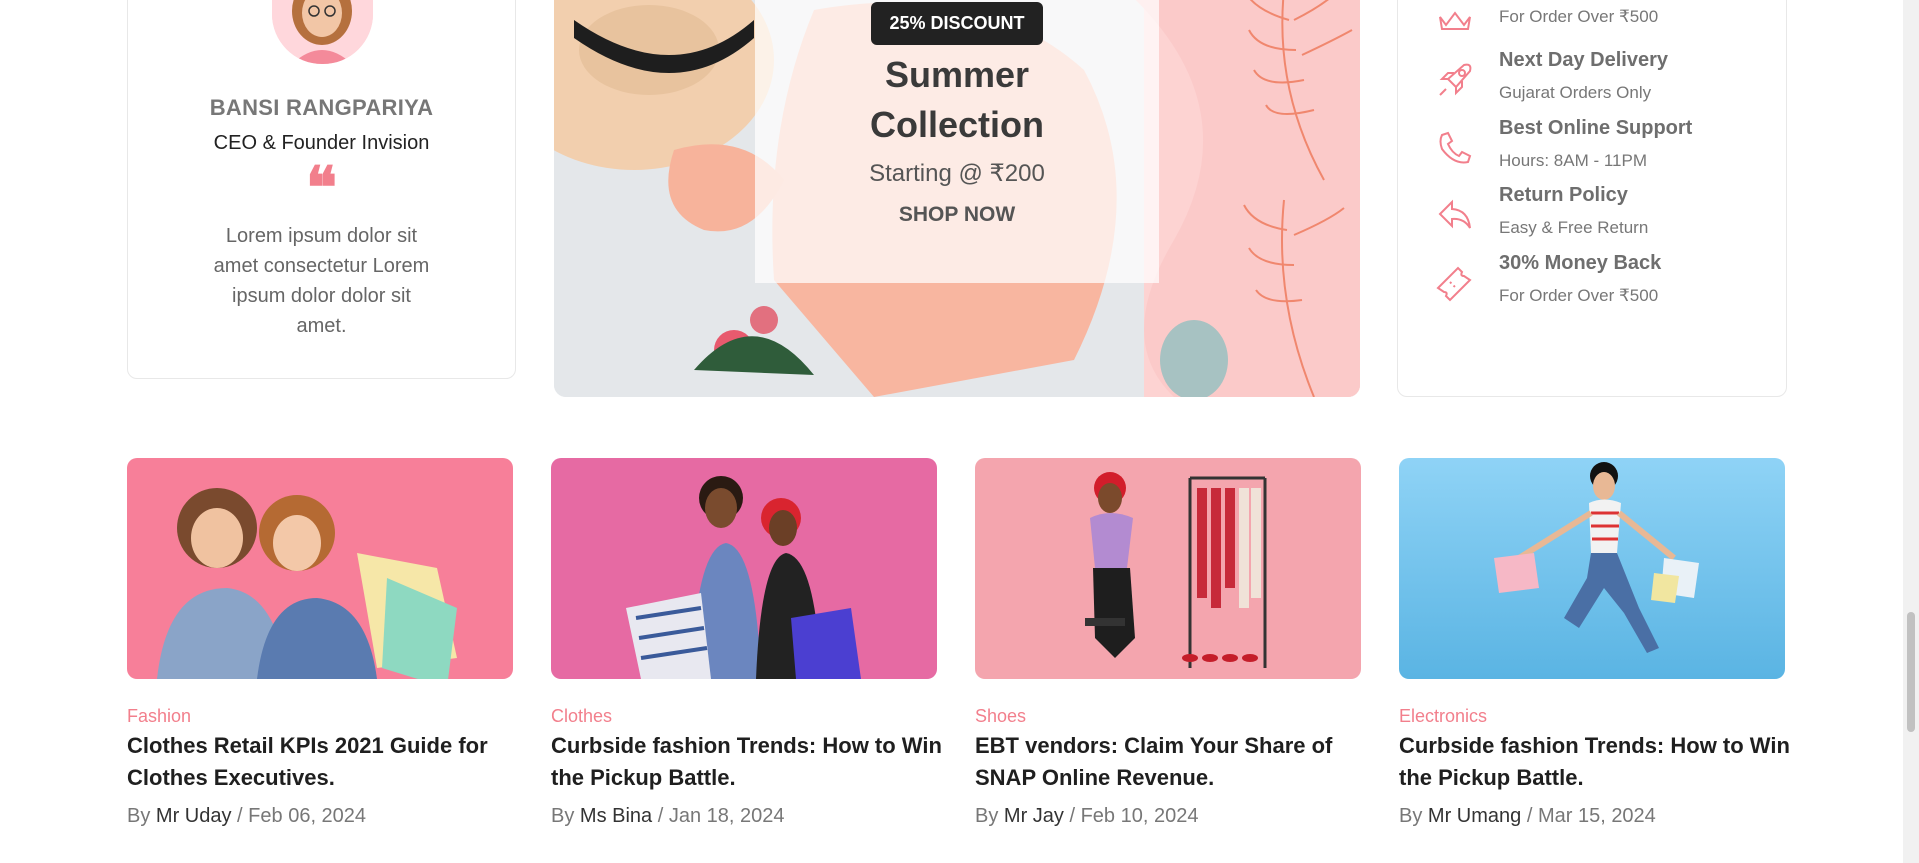 The image size is (1919, 863). I want to click on discount-badge: 25% DISCOUNT, so click(957, 23).